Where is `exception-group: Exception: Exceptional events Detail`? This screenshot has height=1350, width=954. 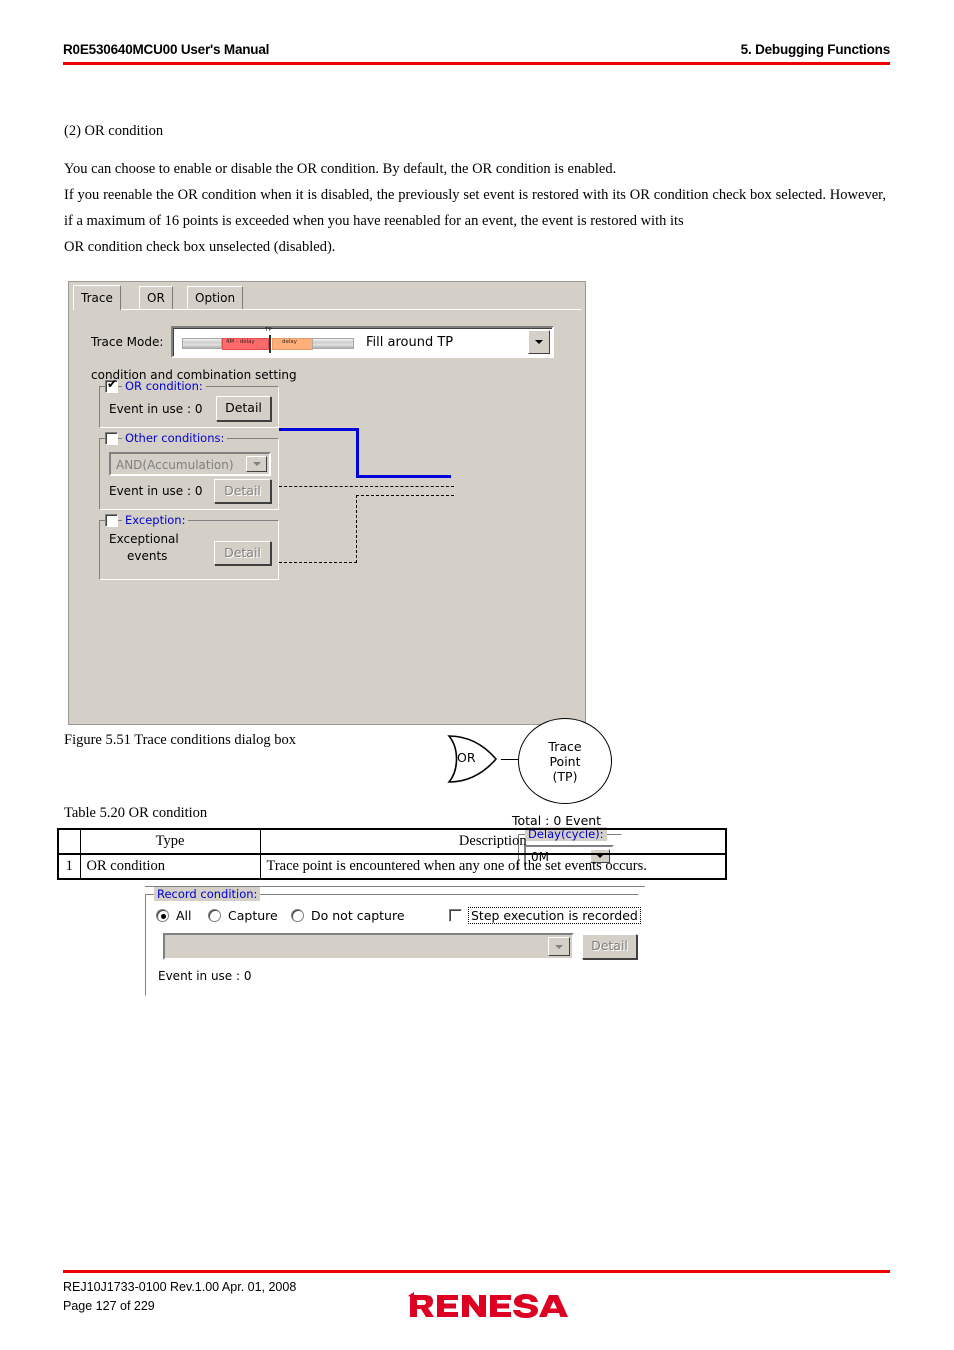
exception-group: Exception: Exceptional events Detail is located at coordinates (189, 546).